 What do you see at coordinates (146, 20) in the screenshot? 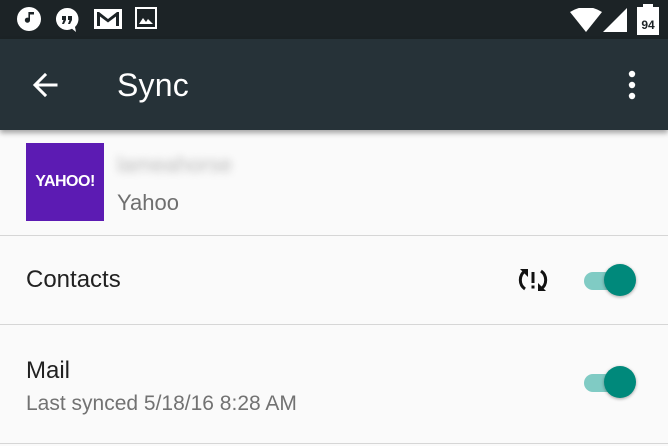
I see `image-icon` at bounding box center [146, 20].